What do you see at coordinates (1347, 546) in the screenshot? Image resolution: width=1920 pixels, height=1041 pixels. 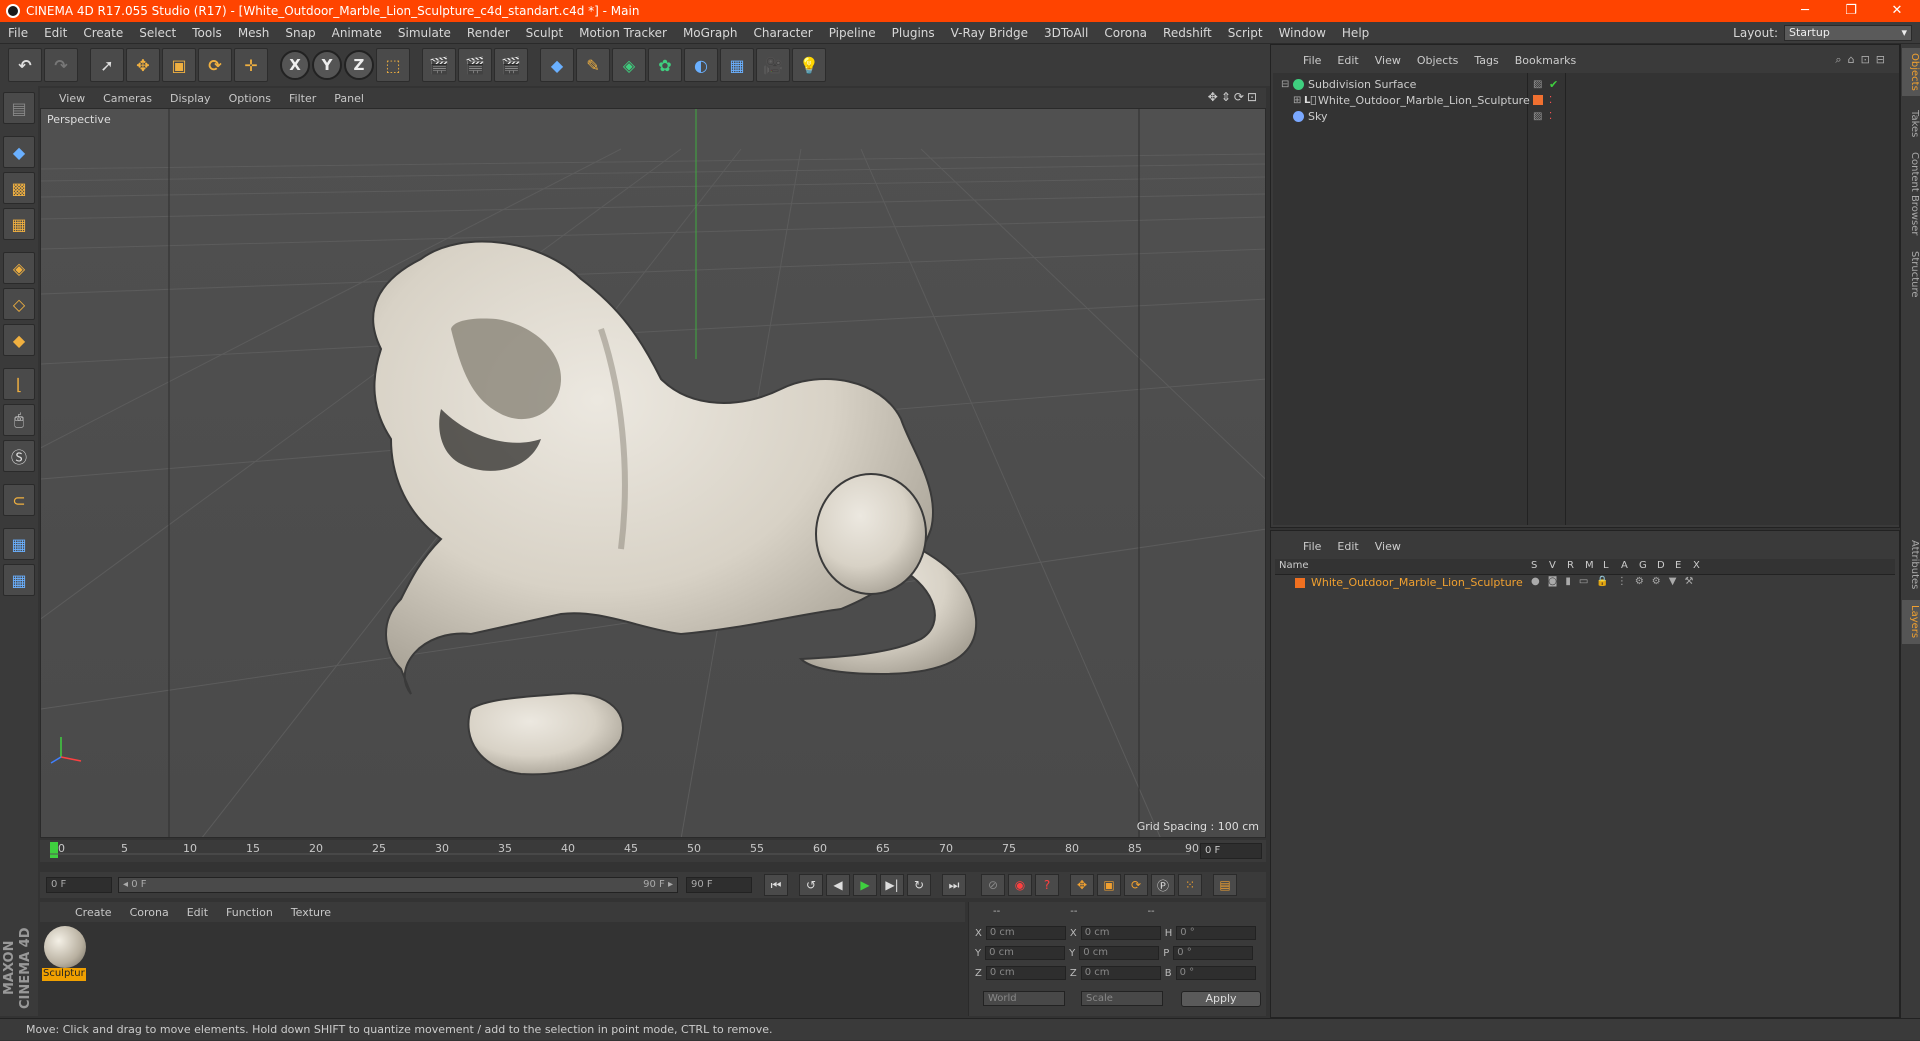 I see `lm-menu-edit: Edit` at bounding box center [1347, 546].